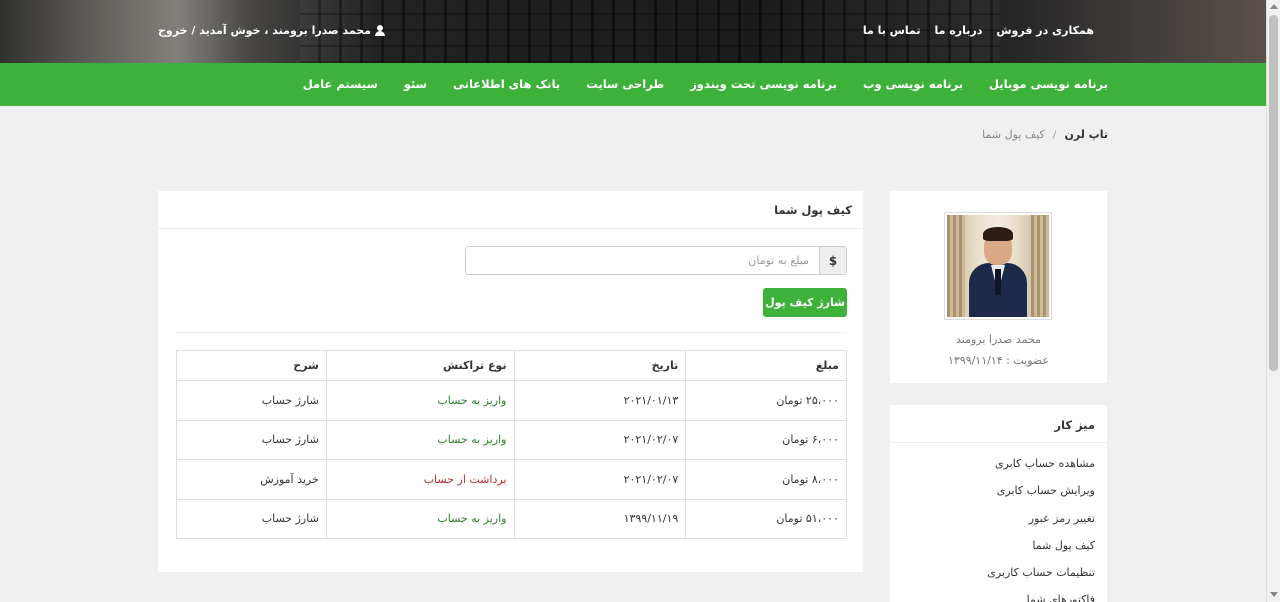 Image resolution: width=1280 pixels, height=602 pixels. What do you see at coordinates (805, 302) in the screenshot?
I see `charge-wallet-button: شارژ کیف پول` at bounding box center [805, 302].